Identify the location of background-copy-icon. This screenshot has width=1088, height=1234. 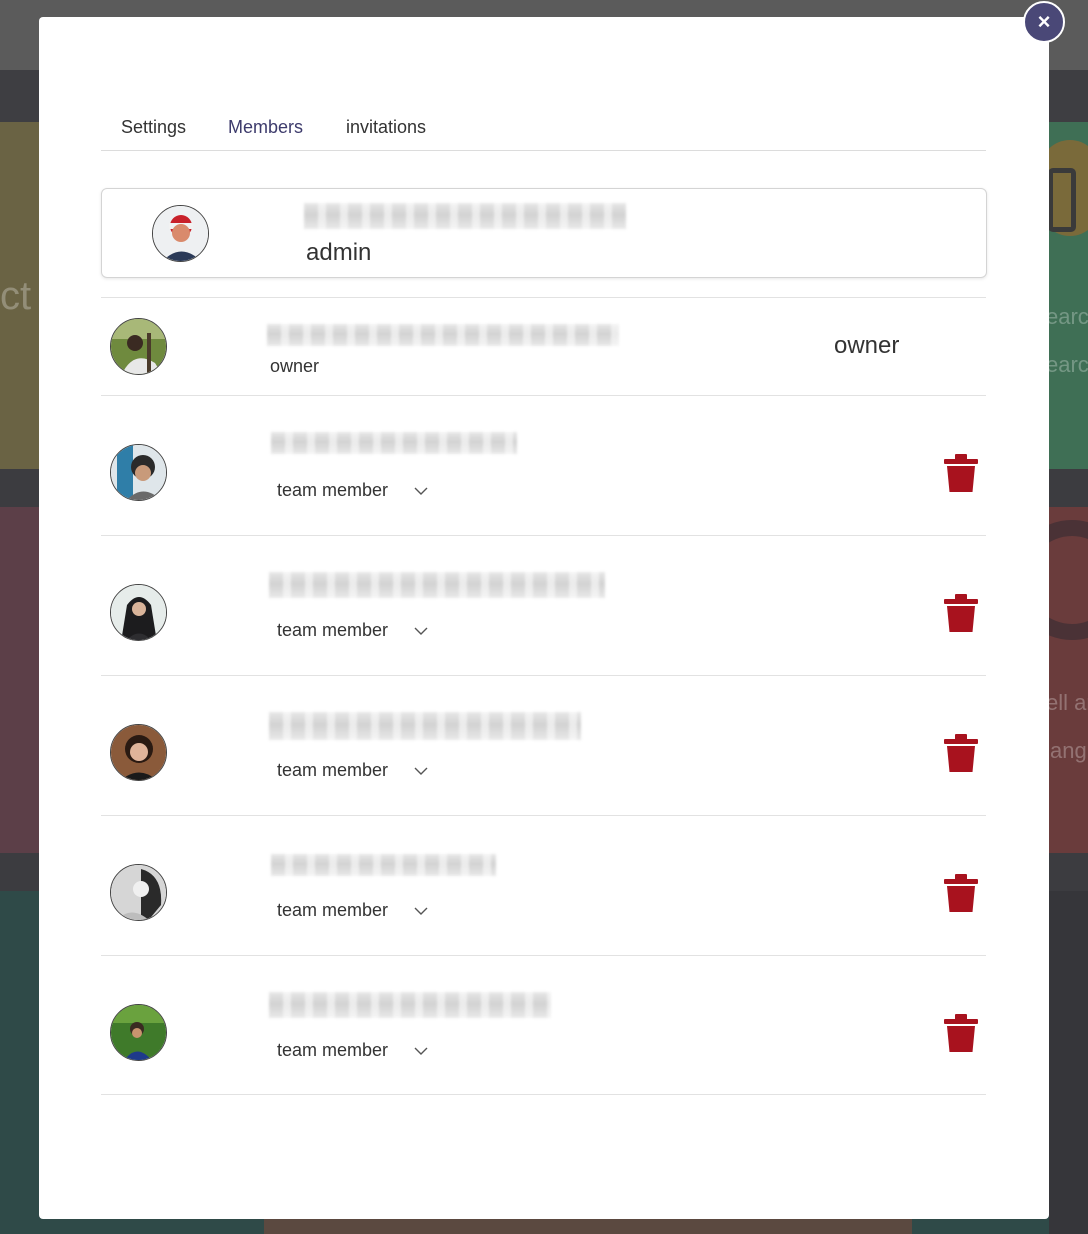
(1062, 200).